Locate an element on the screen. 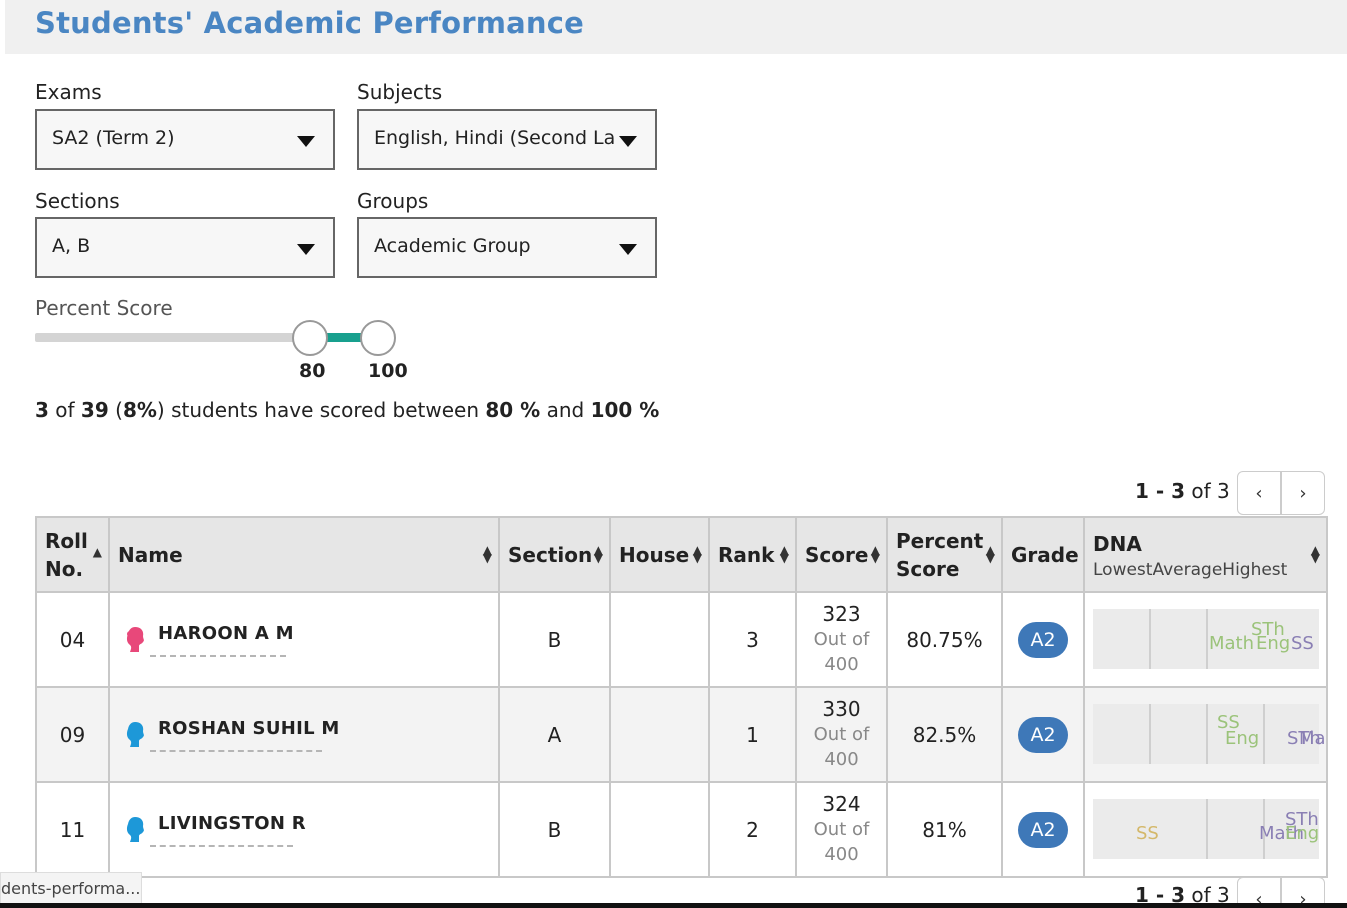  slider-min-handle is located at coordinates (310, 338).